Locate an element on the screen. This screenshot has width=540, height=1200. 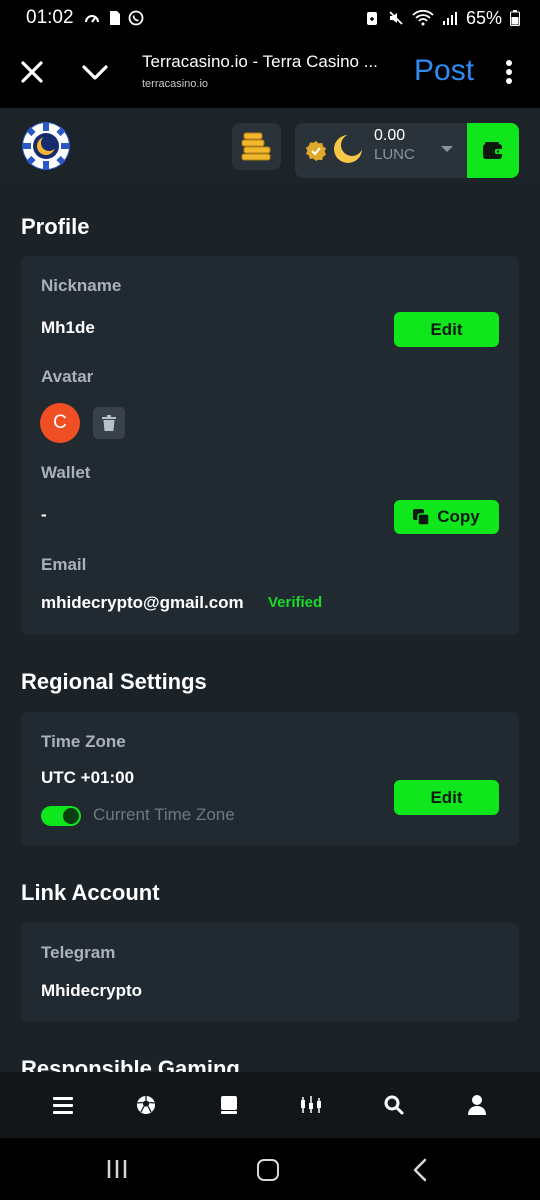
wifi-icon is located at coordinates (423, 18).